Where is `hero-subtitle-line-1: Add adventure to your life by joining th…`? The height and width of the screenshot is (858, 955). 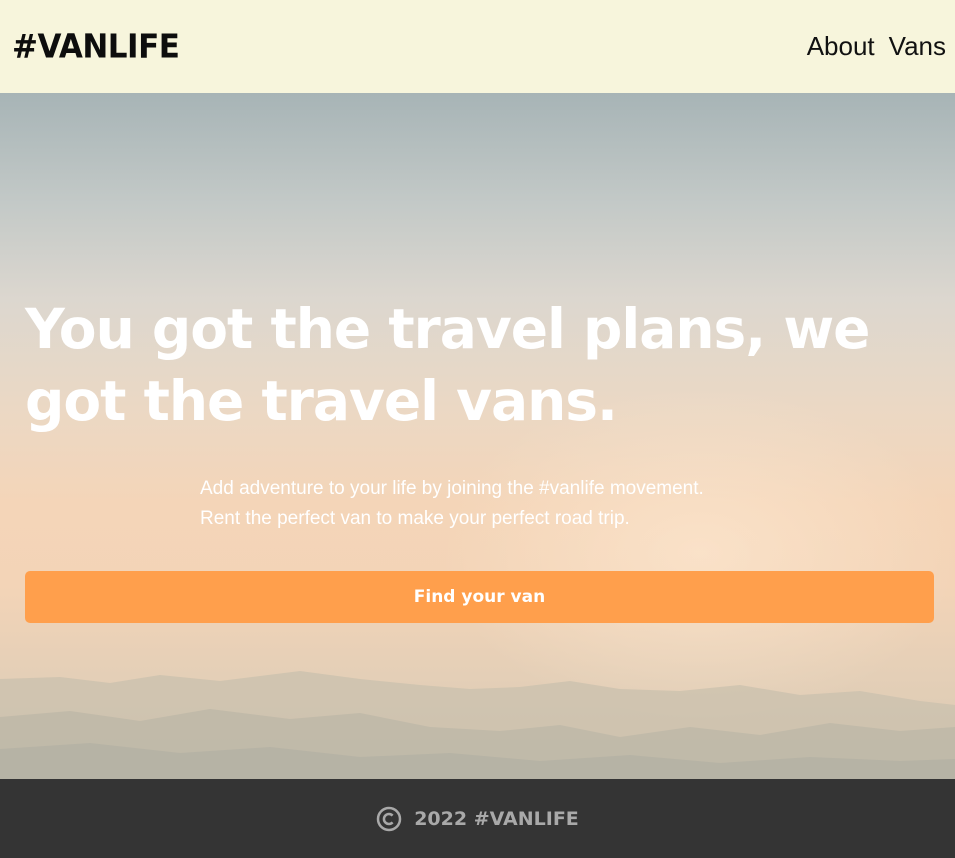 hero-subtitle-line-1: Add adventure to your life by joining th… is located at coordinates (452, 488).